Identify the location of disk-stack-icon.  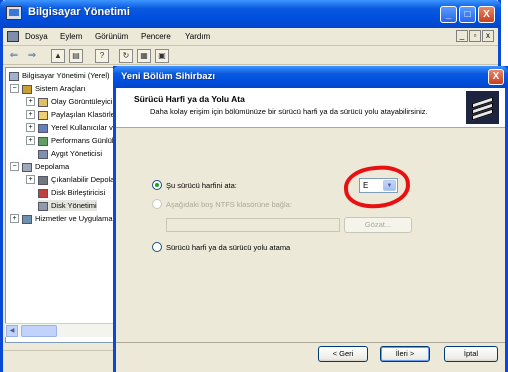
(482, 107).